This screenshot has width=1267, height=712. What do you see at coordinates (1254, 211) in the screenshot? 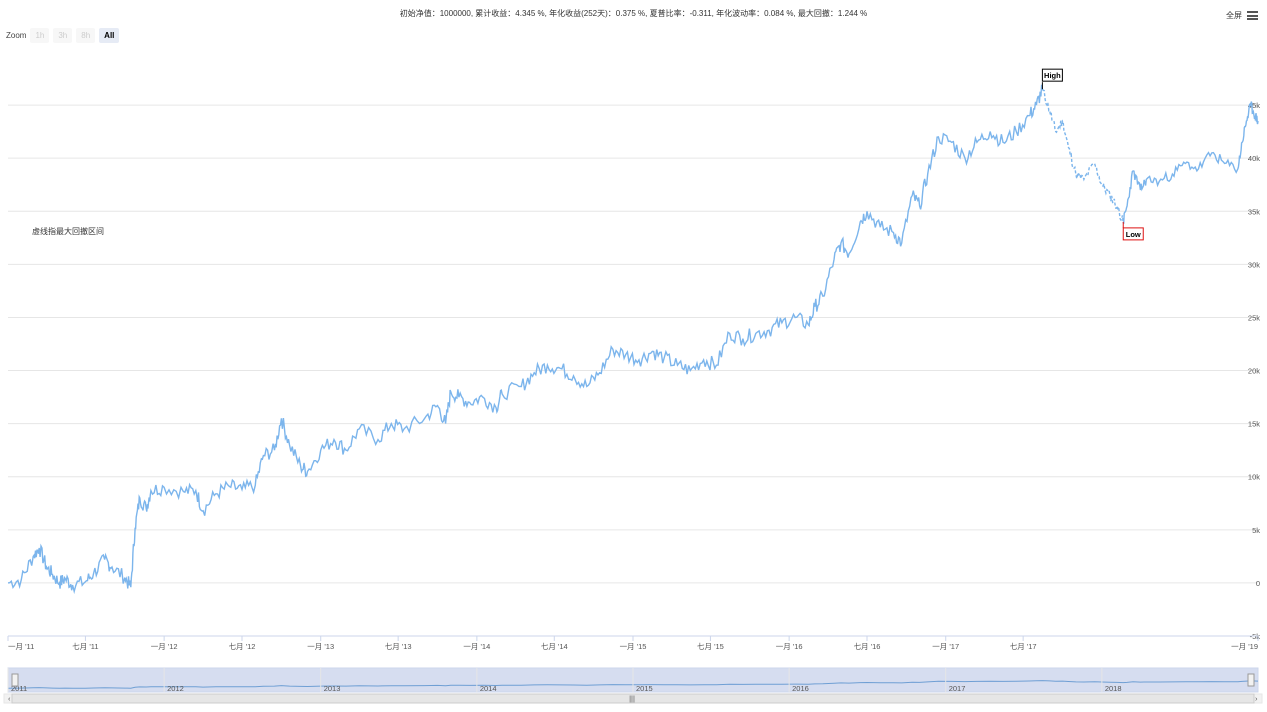
I see `y-tick-label: 35k` at bounding box center [1254, 211].